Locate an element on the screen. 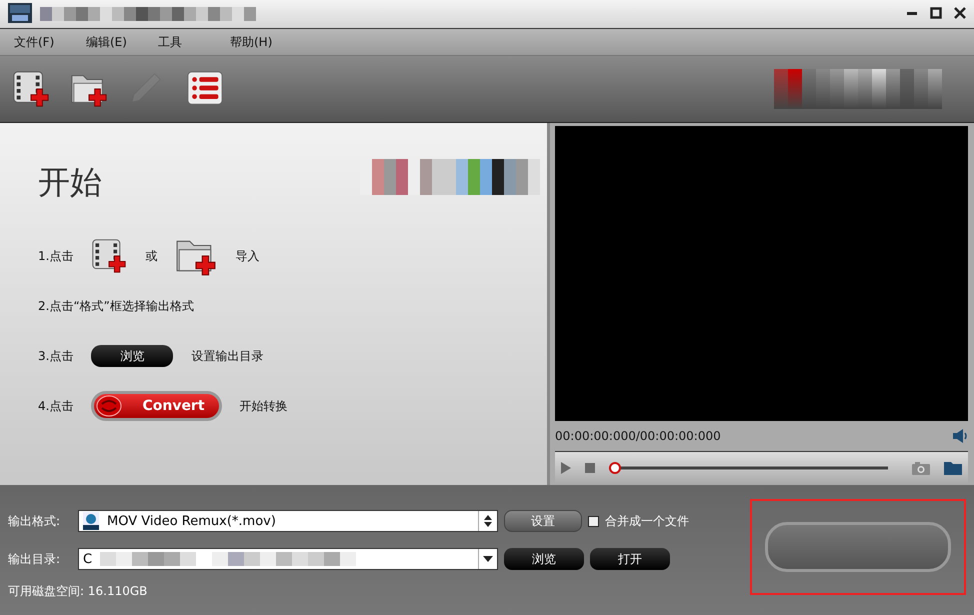 The height and width of the screenshot is (615, 974). checkbox is located at coordinates (593, 521).